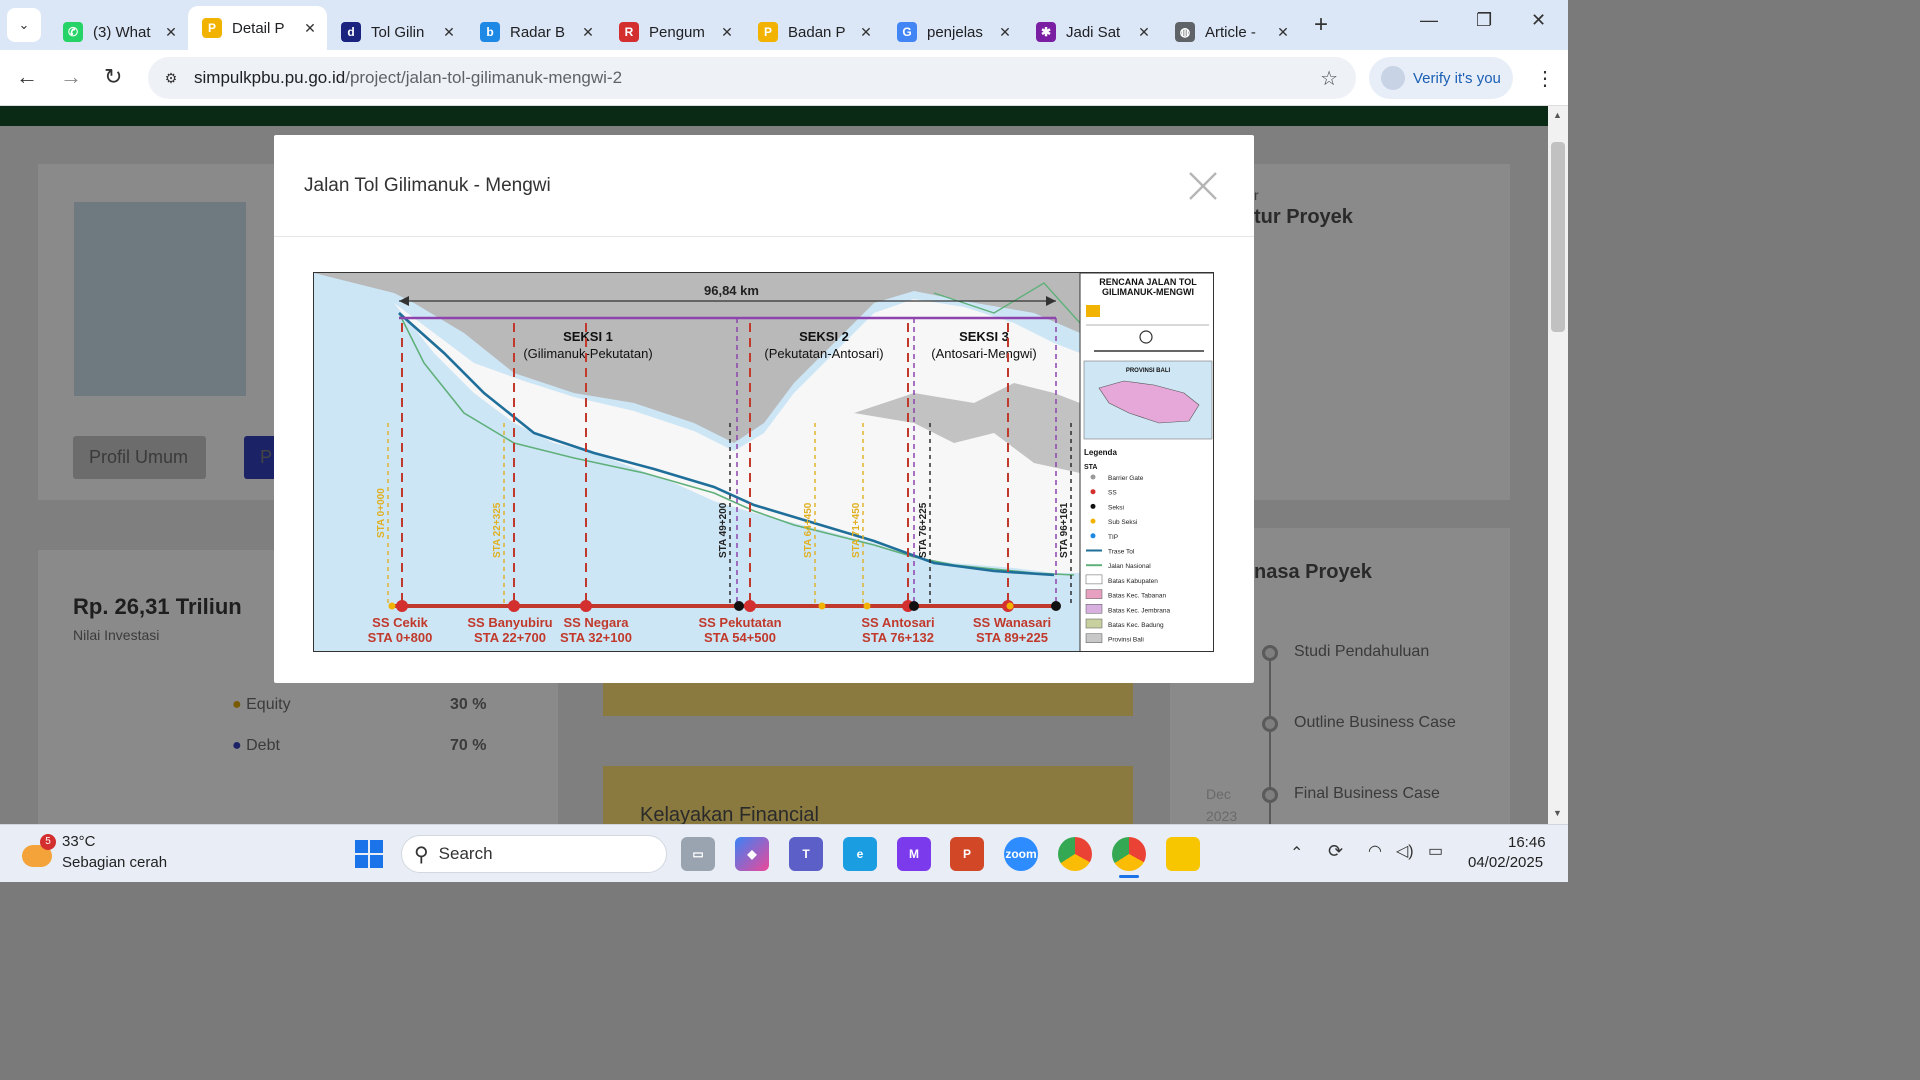 Image resolution: width=1920 pixels, height=1080 pixels. Describe the element at coordinates (1091, 32) in the screenshot. I see `browser-tab: ✱ Jadi Sat ✕` at that location.